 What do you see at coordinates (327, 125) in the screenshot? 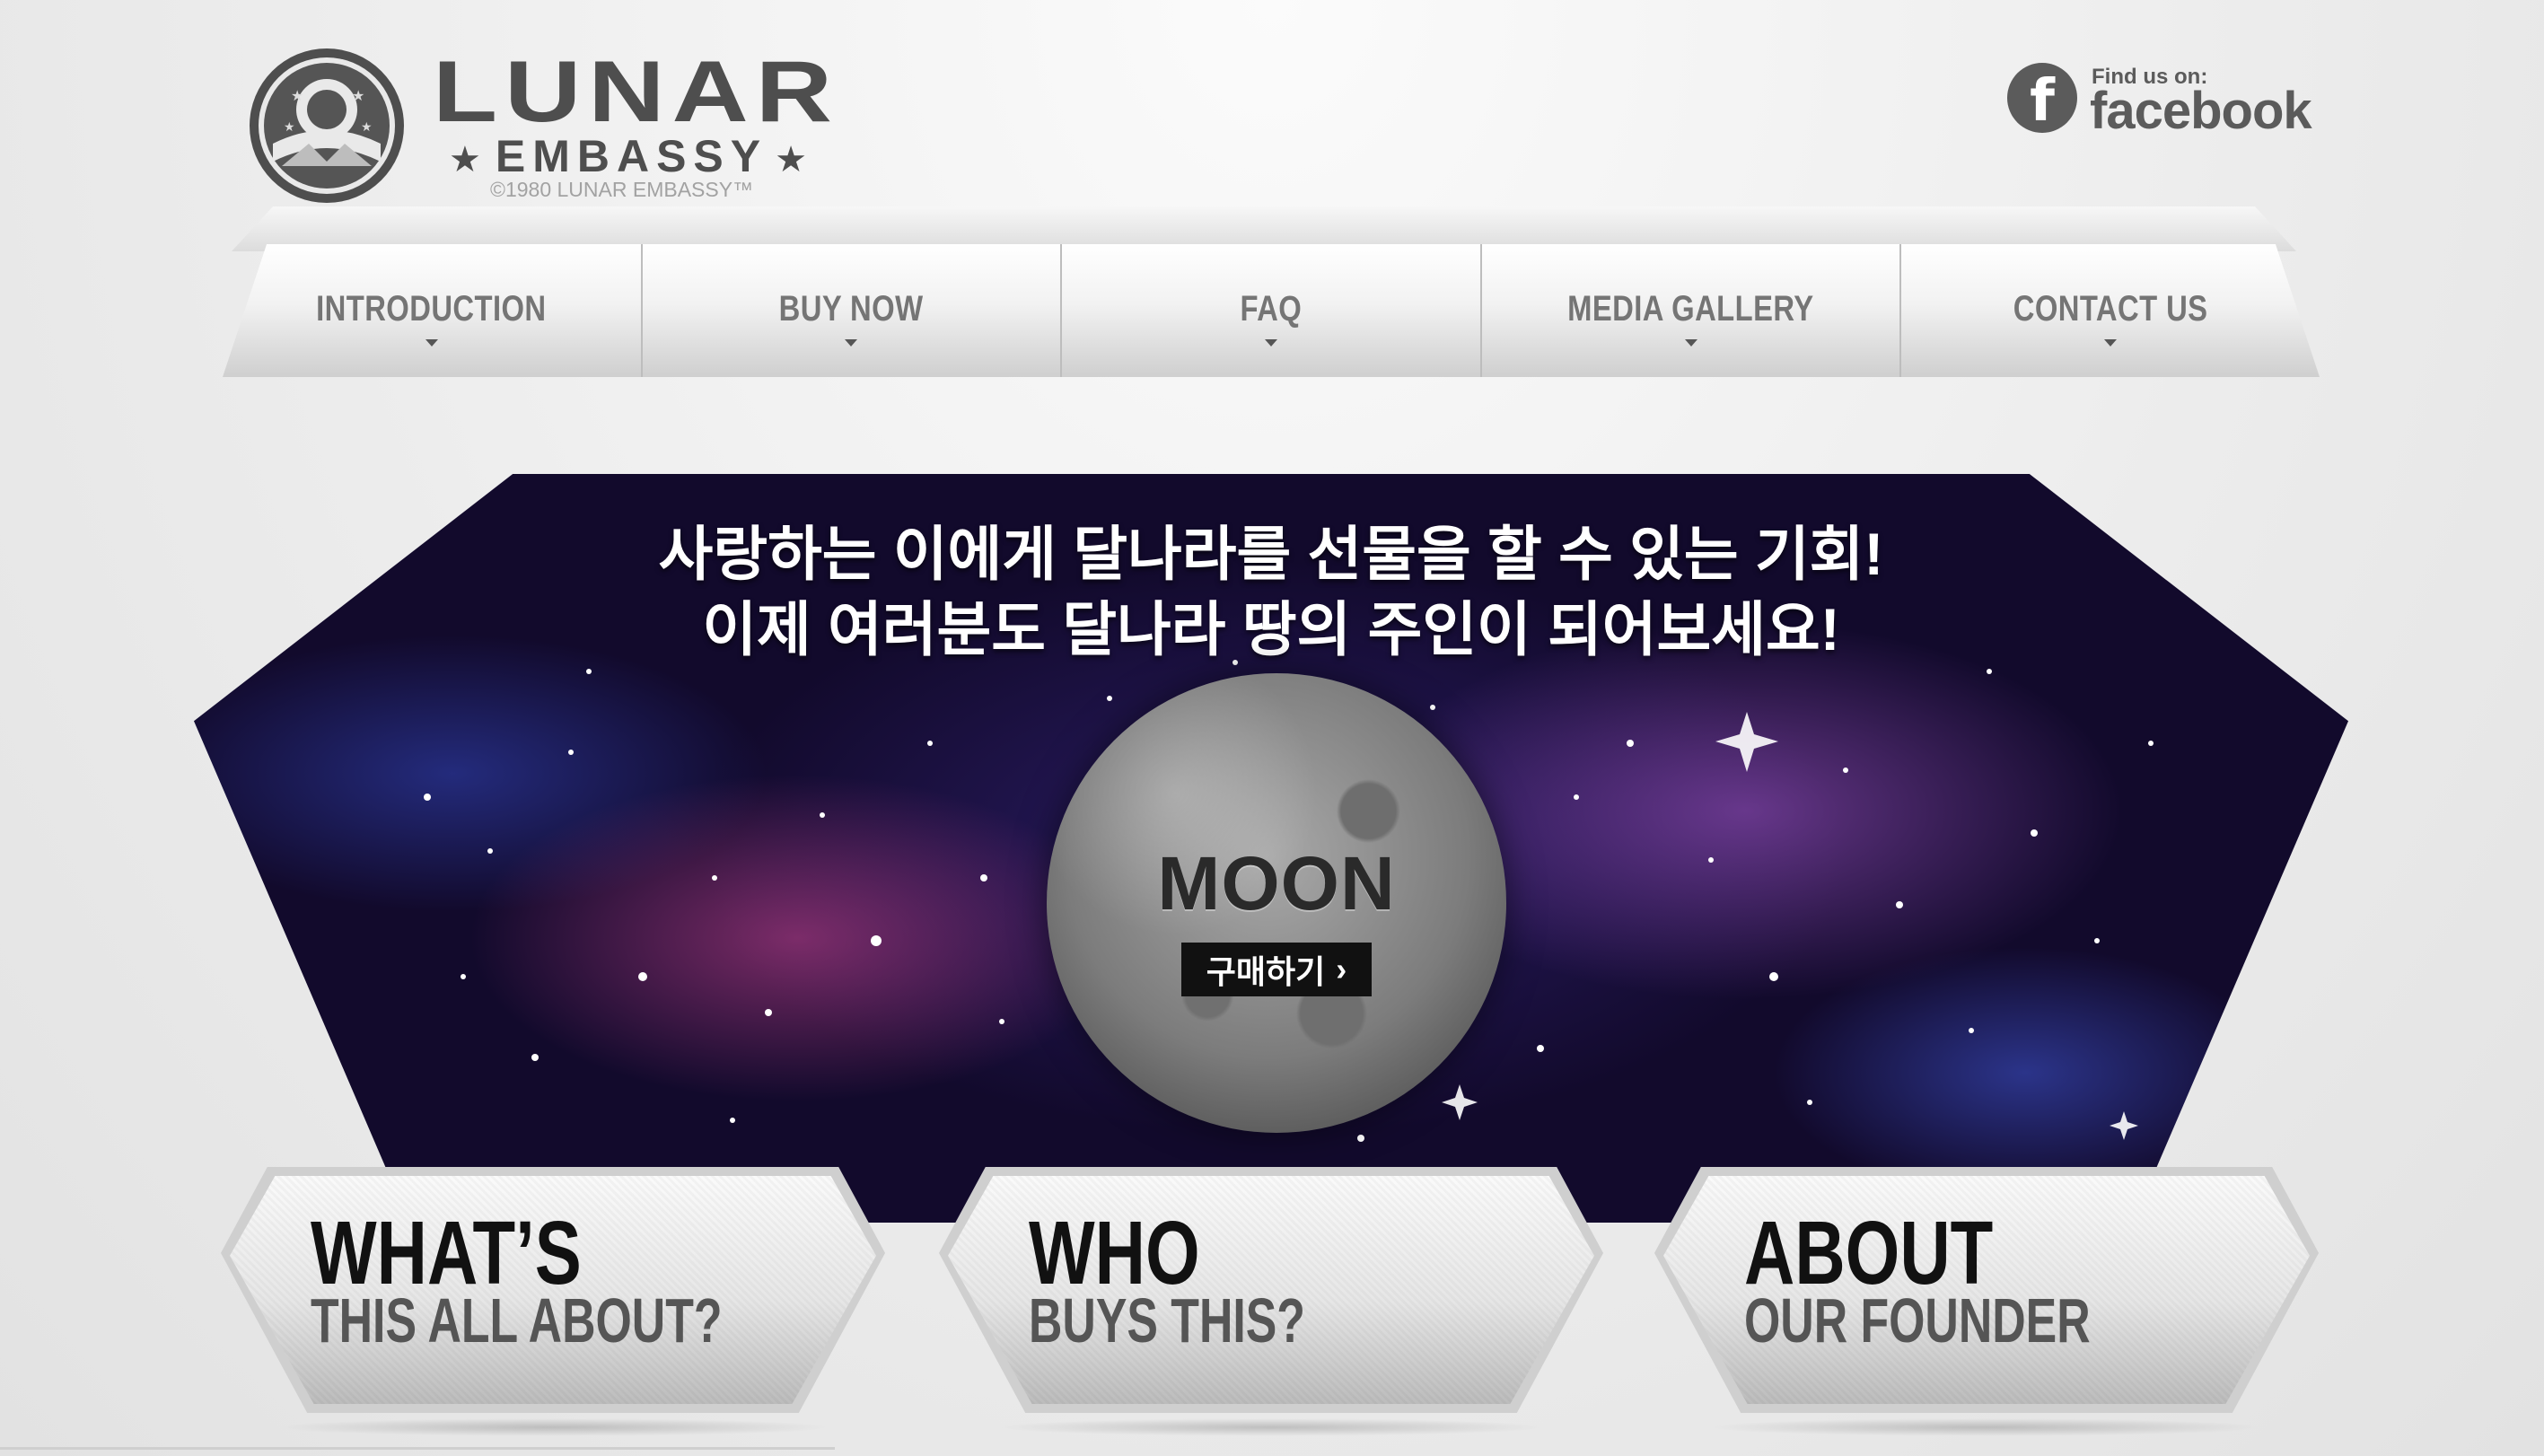
I see `logo-emblem-icon: ★ ★ ★ ★` at bounding box center [327, 125].